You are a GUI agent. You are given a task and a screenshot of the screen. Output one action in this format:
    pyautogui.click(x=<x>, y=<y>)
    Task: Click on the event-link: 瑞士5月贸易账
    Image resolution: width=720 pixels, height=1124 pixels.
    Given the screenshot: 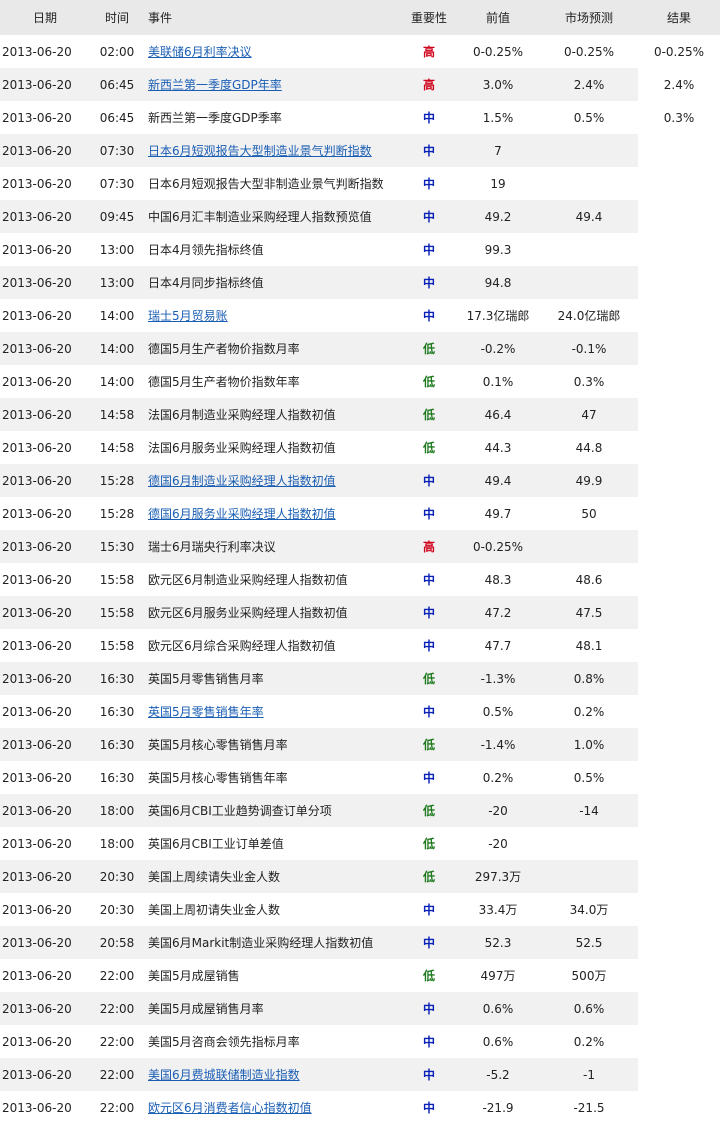 What is the action you would take?
    pyautogui.click(x=188, y=316)
    